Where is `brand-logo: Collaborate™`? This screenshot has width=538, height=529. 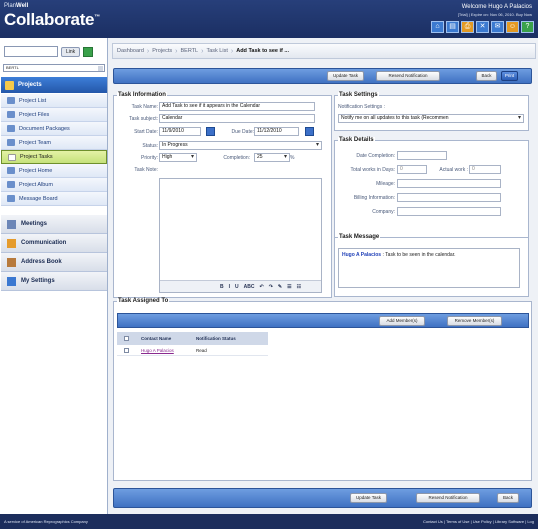
brand-logo: Collaborate™ is located at coordinates (52, 20).